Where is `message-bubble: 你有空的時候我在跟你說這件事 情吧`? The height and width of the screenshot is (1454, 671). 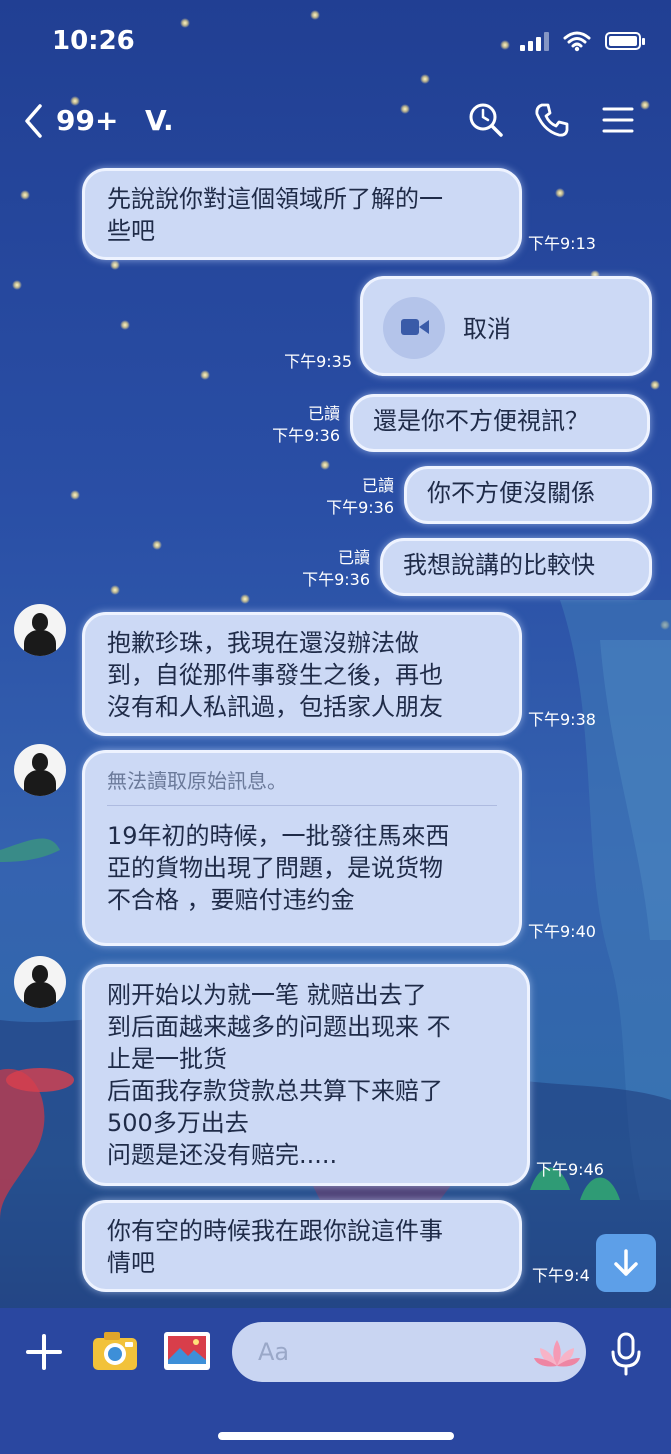 message-bubble: 你有空的時候我在跟你說這件事 情吧 is located at coordinates (302, 1246).